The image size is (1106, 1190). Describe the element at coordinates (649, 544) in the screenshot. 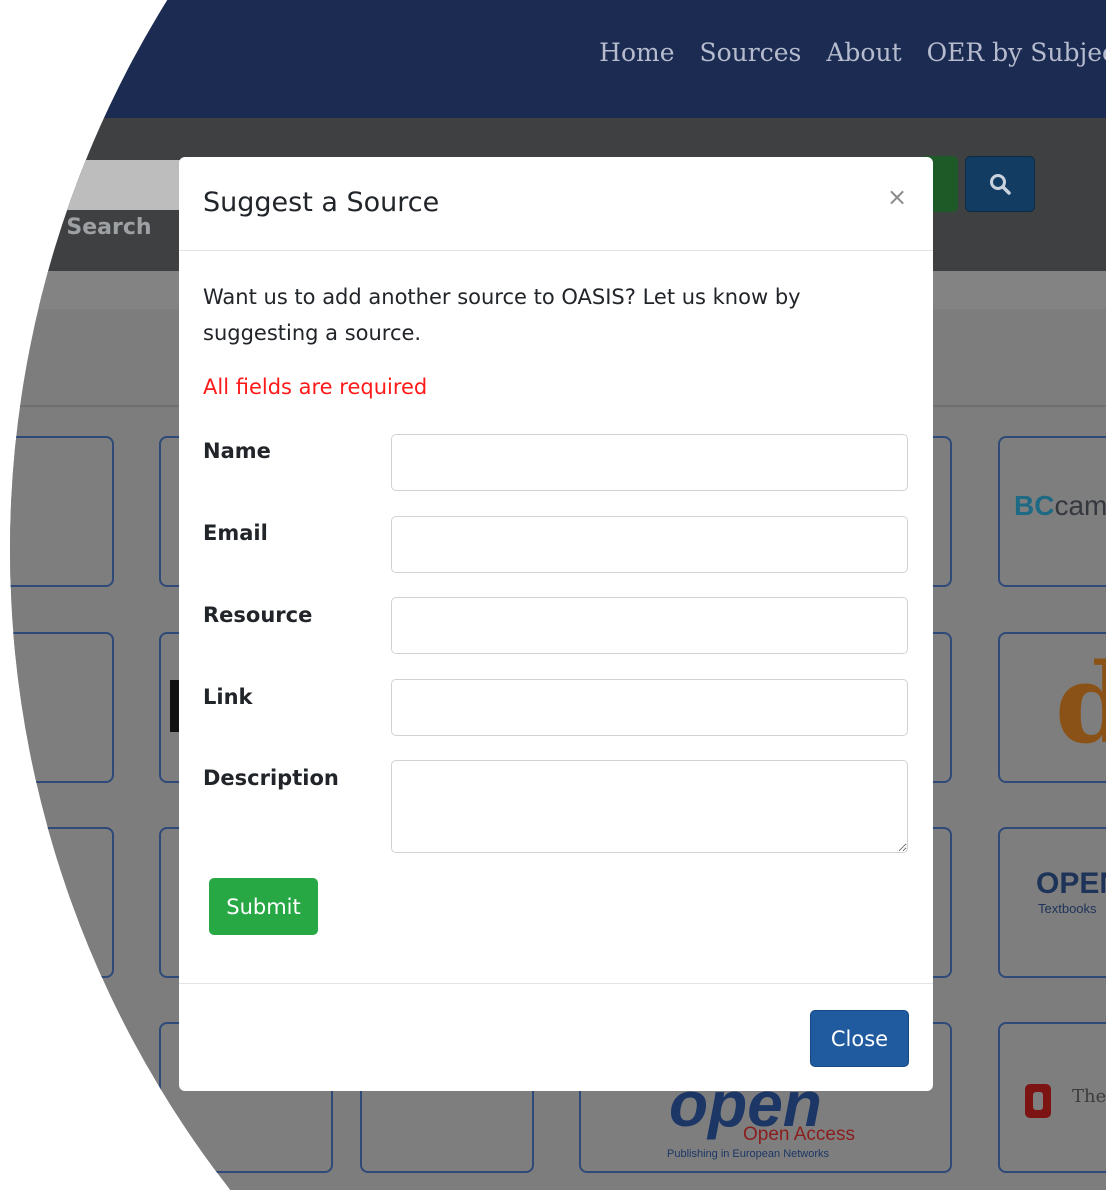

I see `email-field` at that location.